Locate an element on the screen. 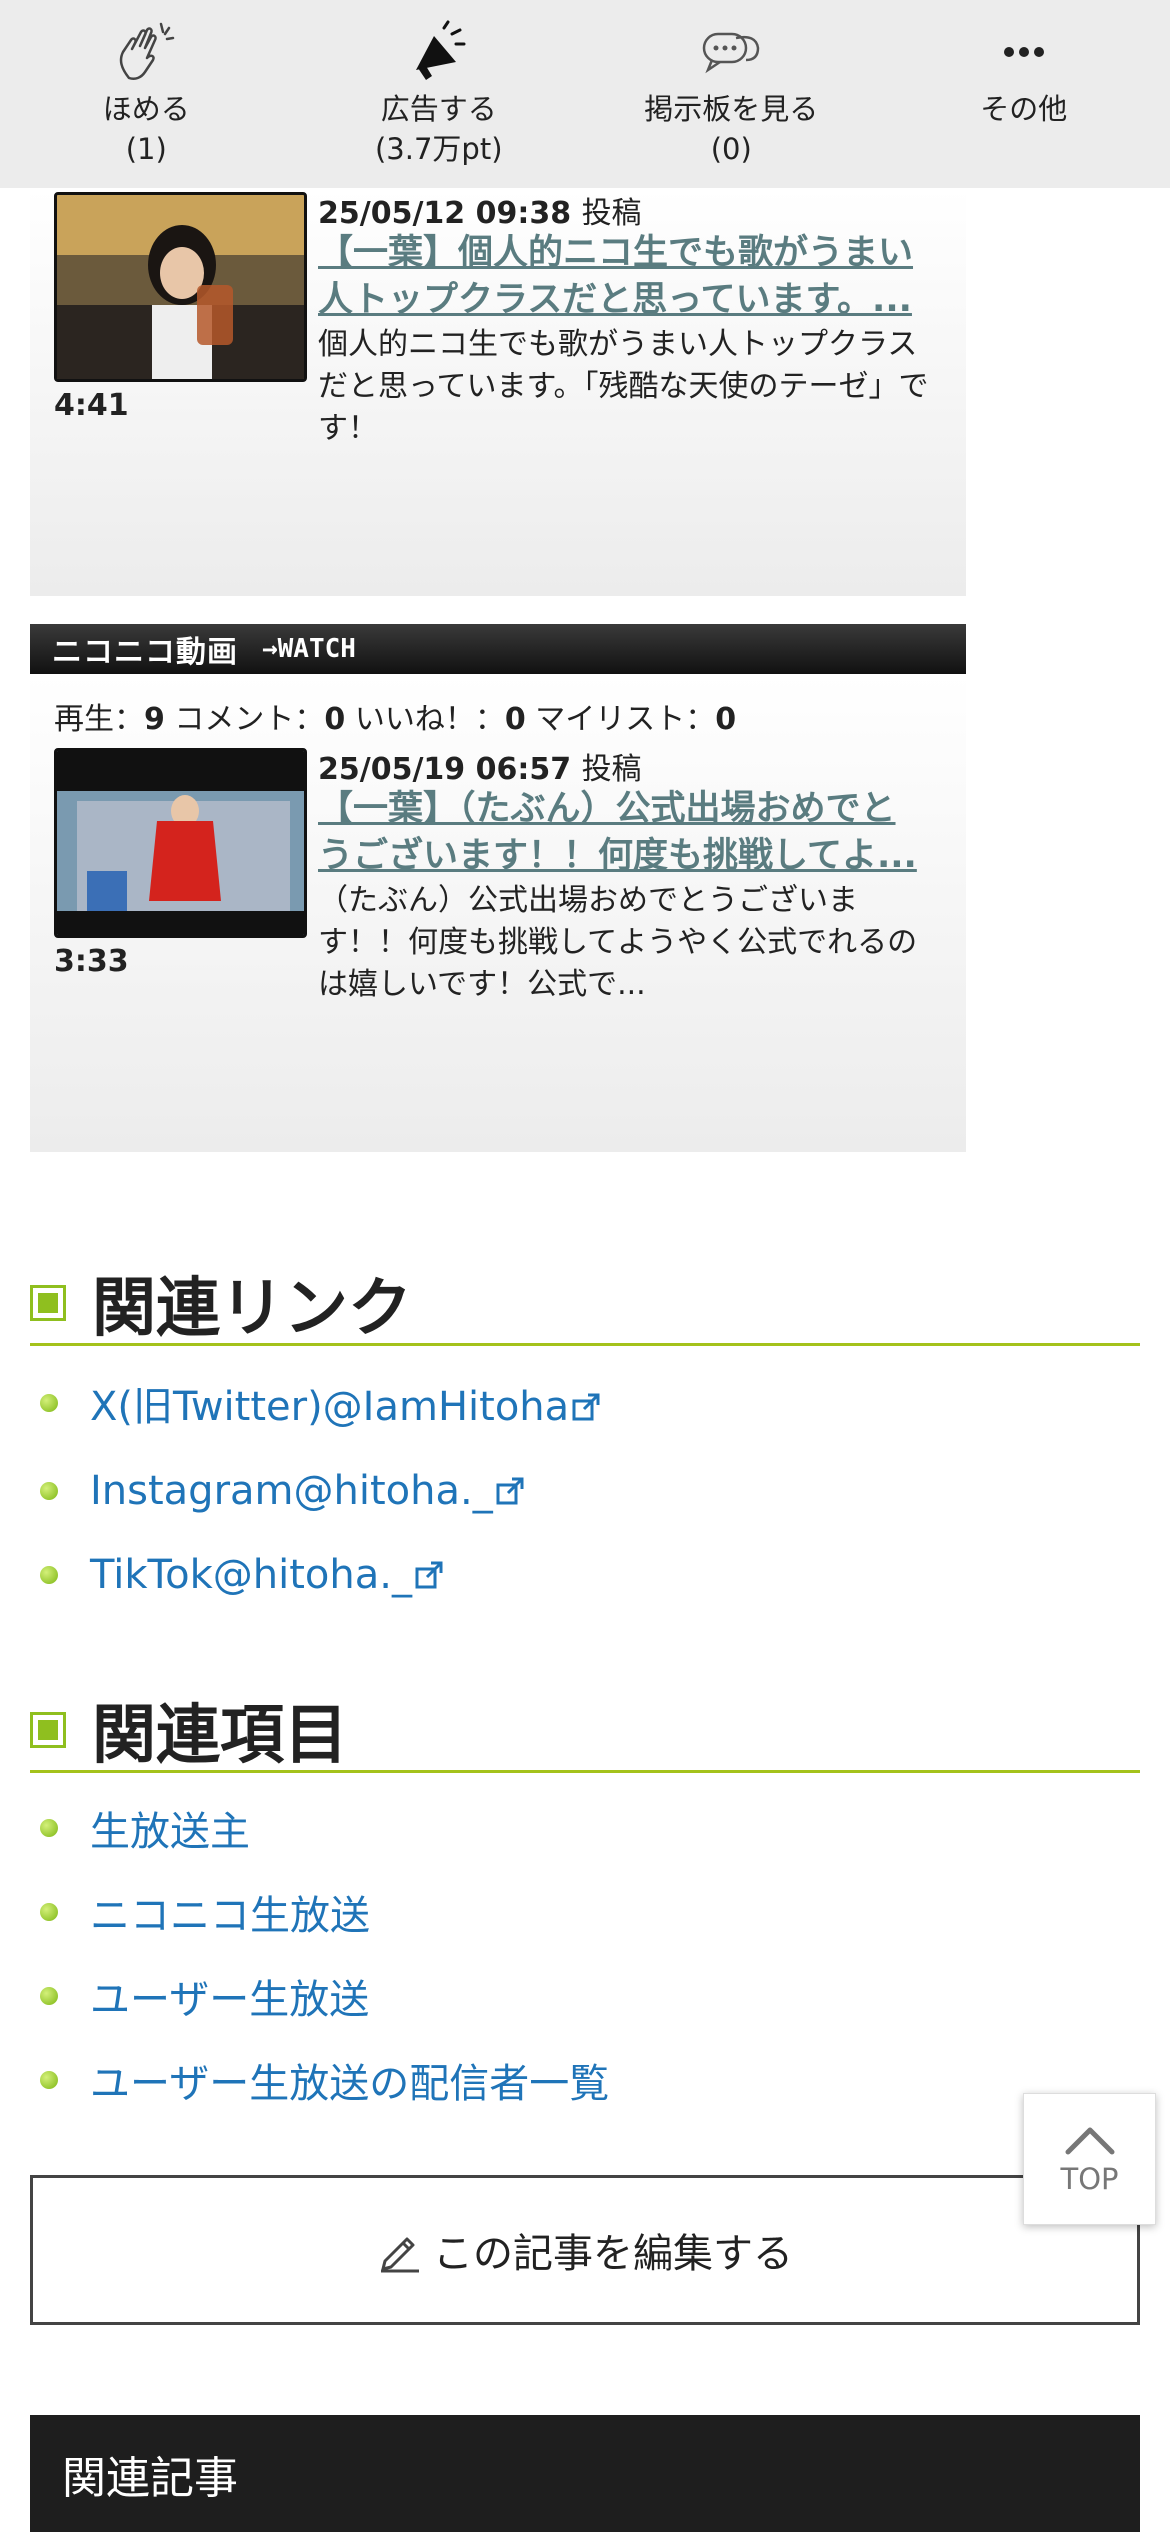  post-date-value: 25/05/19 06:57 is located at coordinates (445, 769).